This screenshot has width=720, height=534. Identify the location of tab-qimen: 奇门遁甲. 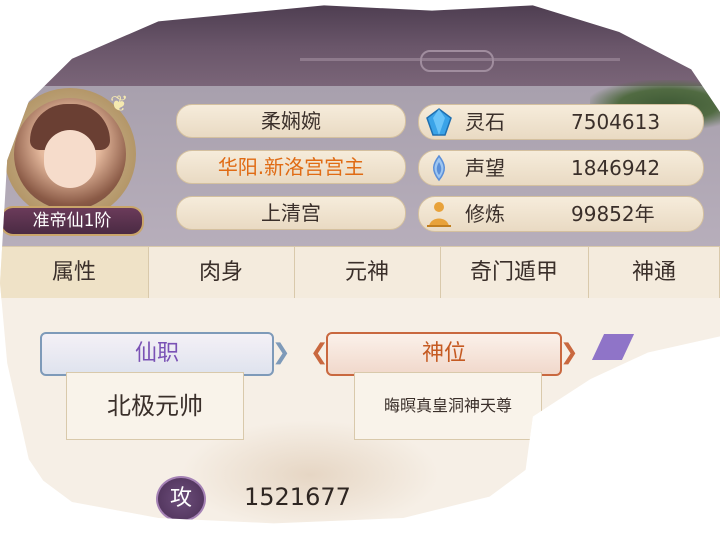
(514, 273).